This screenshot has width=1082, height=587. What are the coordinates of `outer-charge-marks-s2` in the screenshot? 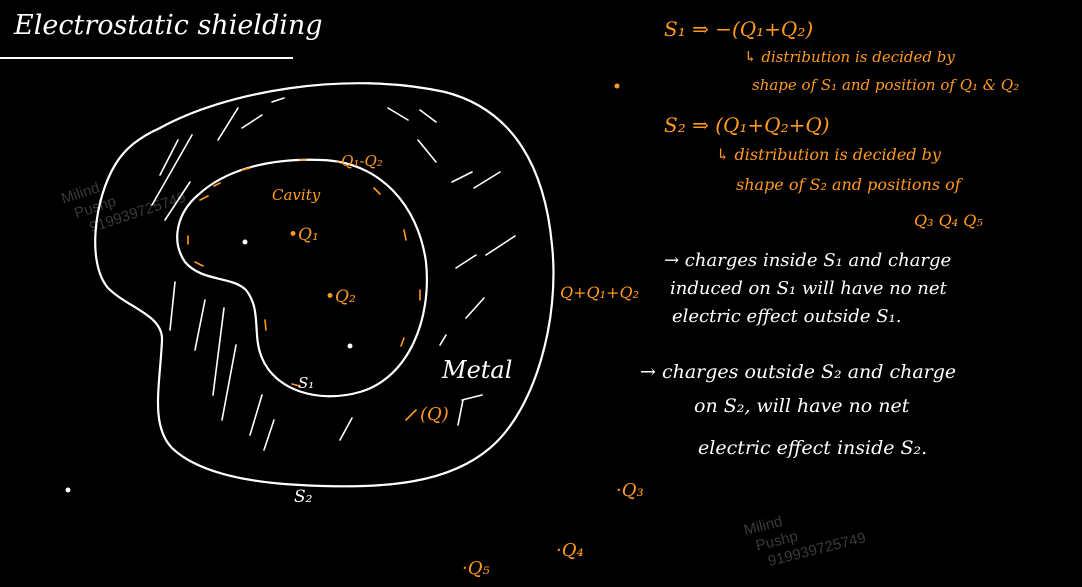 It's located at (411, 415).